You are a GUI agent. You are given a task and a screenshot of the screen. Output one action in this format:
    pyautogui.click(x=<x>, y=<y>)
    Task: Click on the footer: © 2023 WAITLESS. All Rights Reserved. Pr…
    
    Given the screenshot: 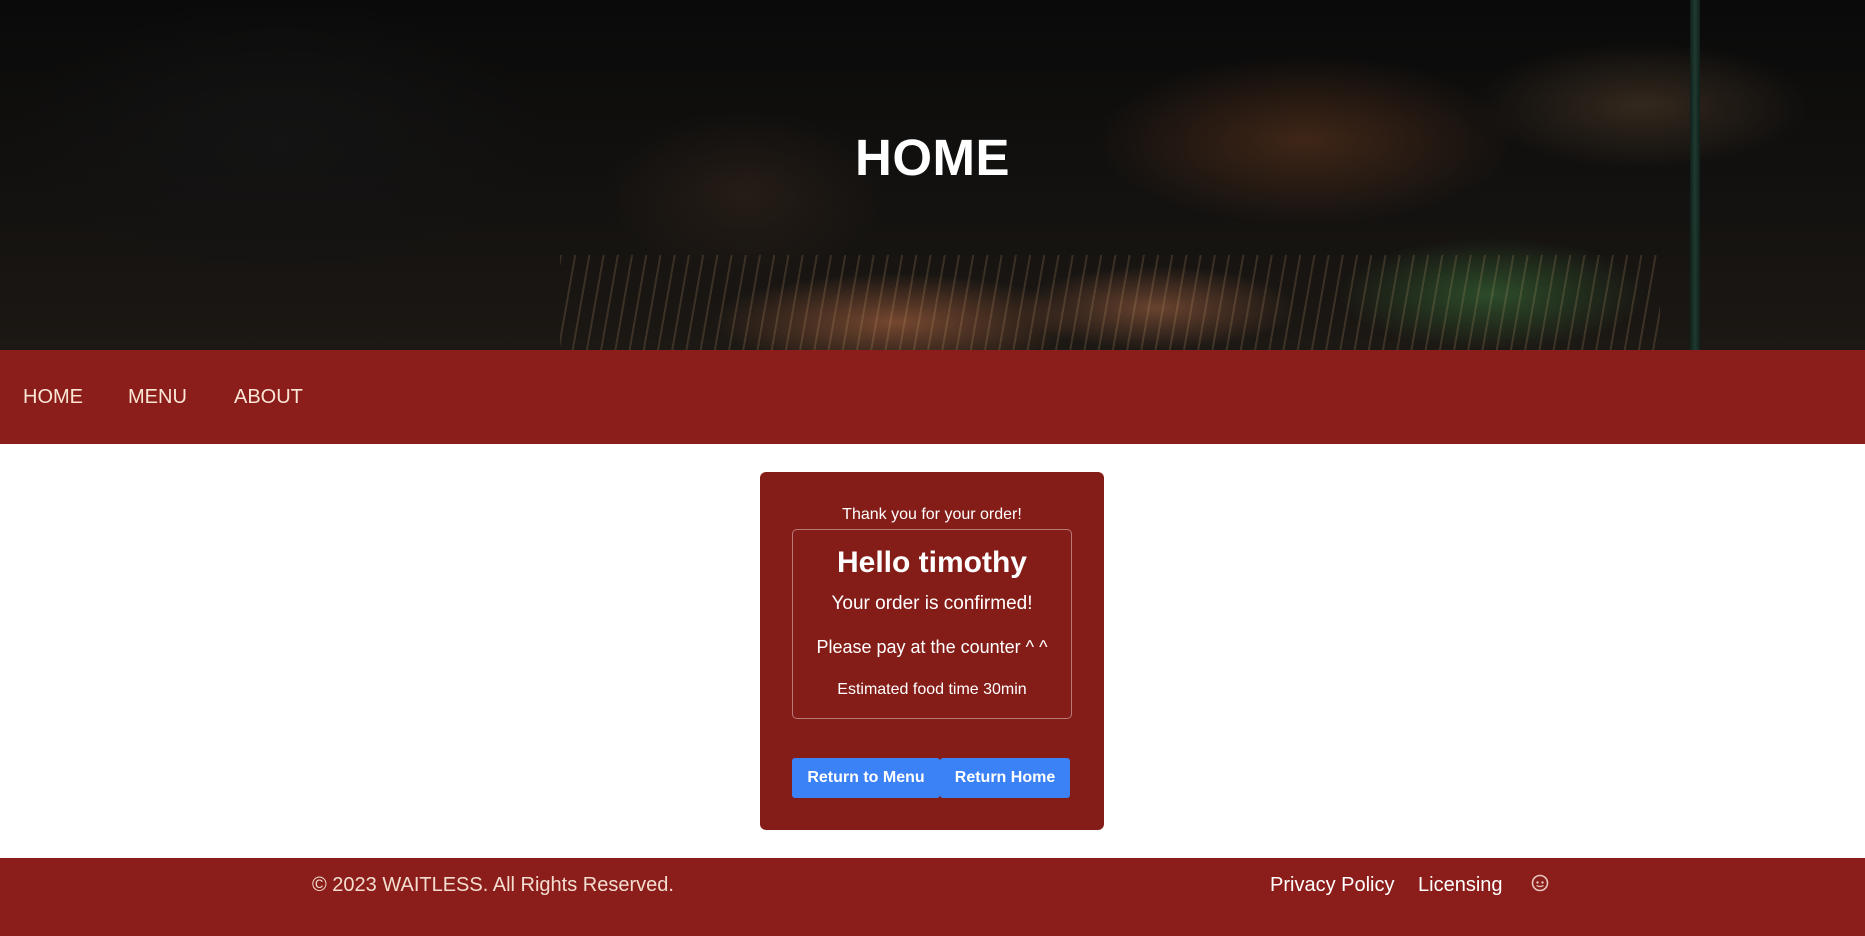 What is the action you would take?
    pyautogui.click(x=932, y=897)
    